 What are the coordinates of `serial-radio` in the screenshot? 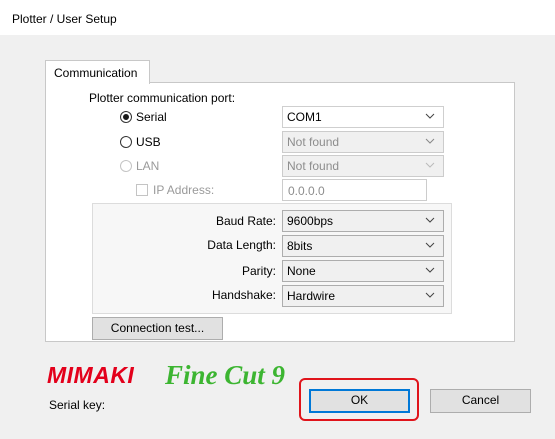 It's located at (126, 117).